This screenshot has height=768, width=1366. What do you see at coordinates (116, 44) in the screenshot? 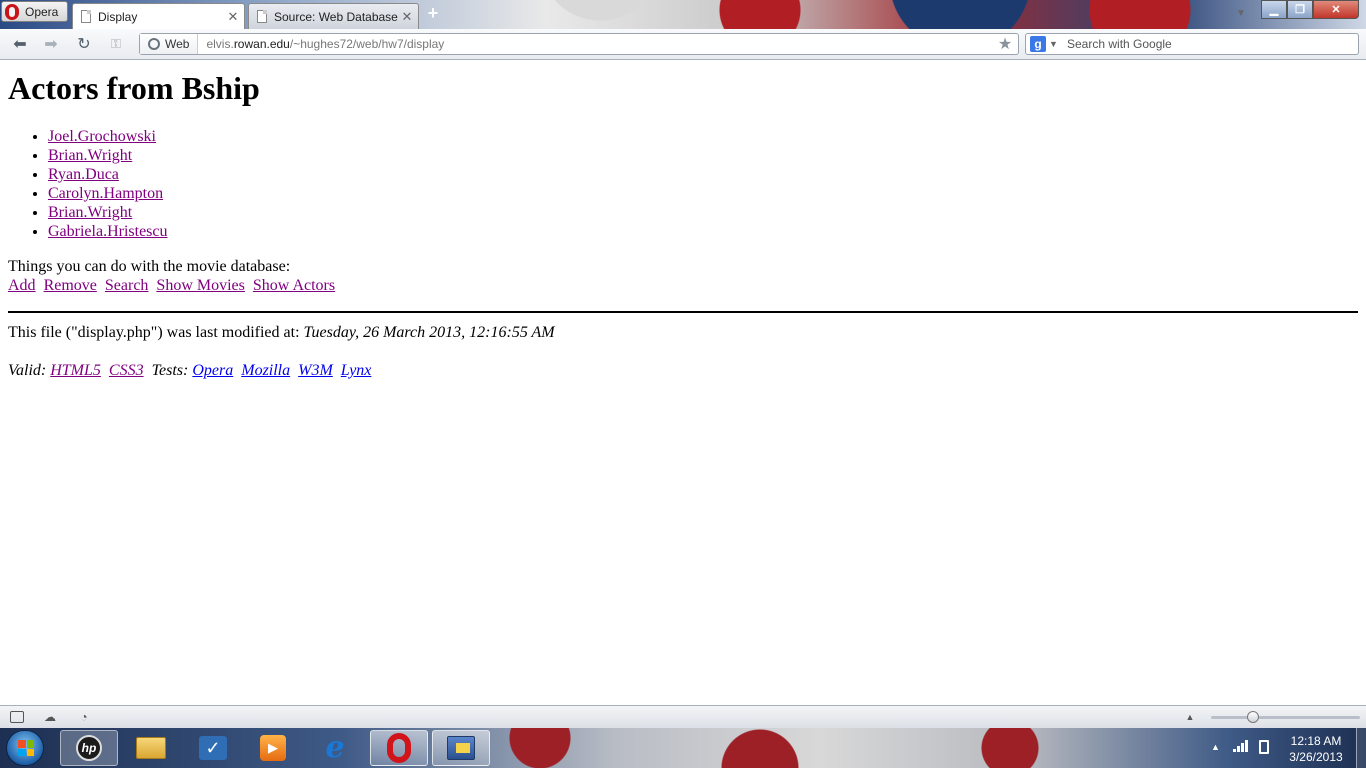
I see `wand-key-icon: ⚿` at bounding box center [116, 44].